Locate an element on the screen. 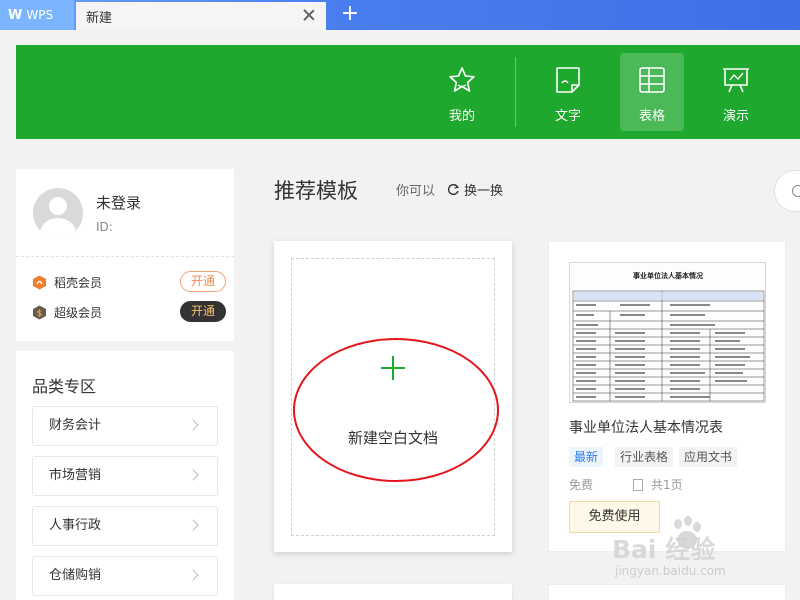  refresh-icon is located at coordinates (453, 189).